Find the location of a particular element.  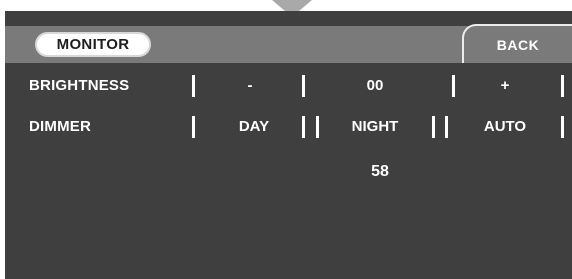

tab-monitor: MONITOR is located at coordinates (93, 44).